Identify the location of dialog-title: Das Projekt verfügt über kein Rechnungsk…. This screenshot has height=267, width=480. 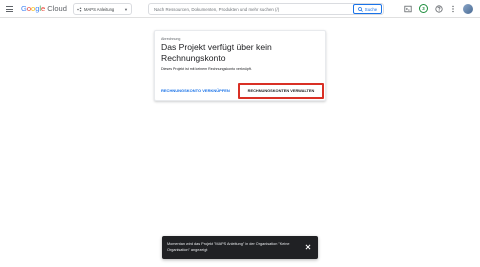
(216, 52).